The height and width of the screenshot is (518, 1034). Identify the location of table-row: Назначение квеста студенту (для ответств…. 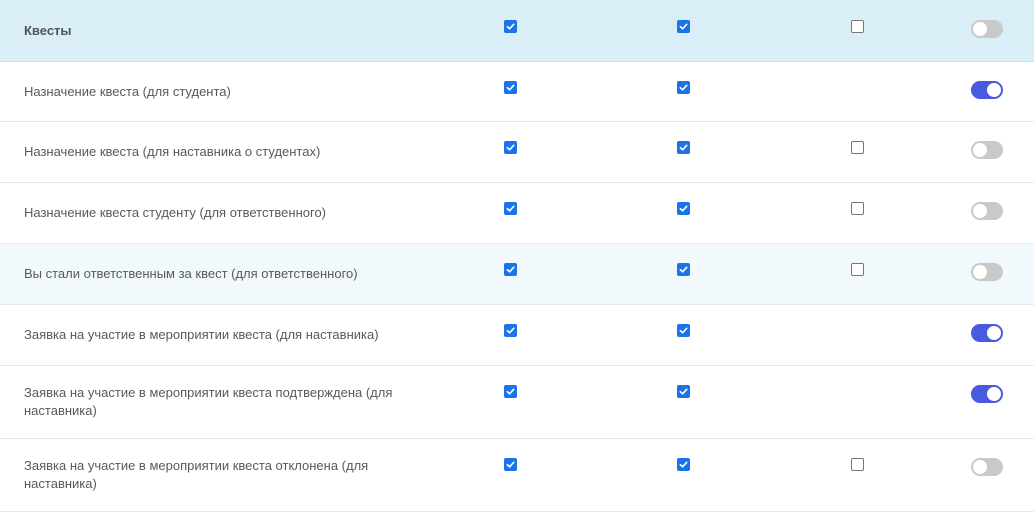
(517, 213).